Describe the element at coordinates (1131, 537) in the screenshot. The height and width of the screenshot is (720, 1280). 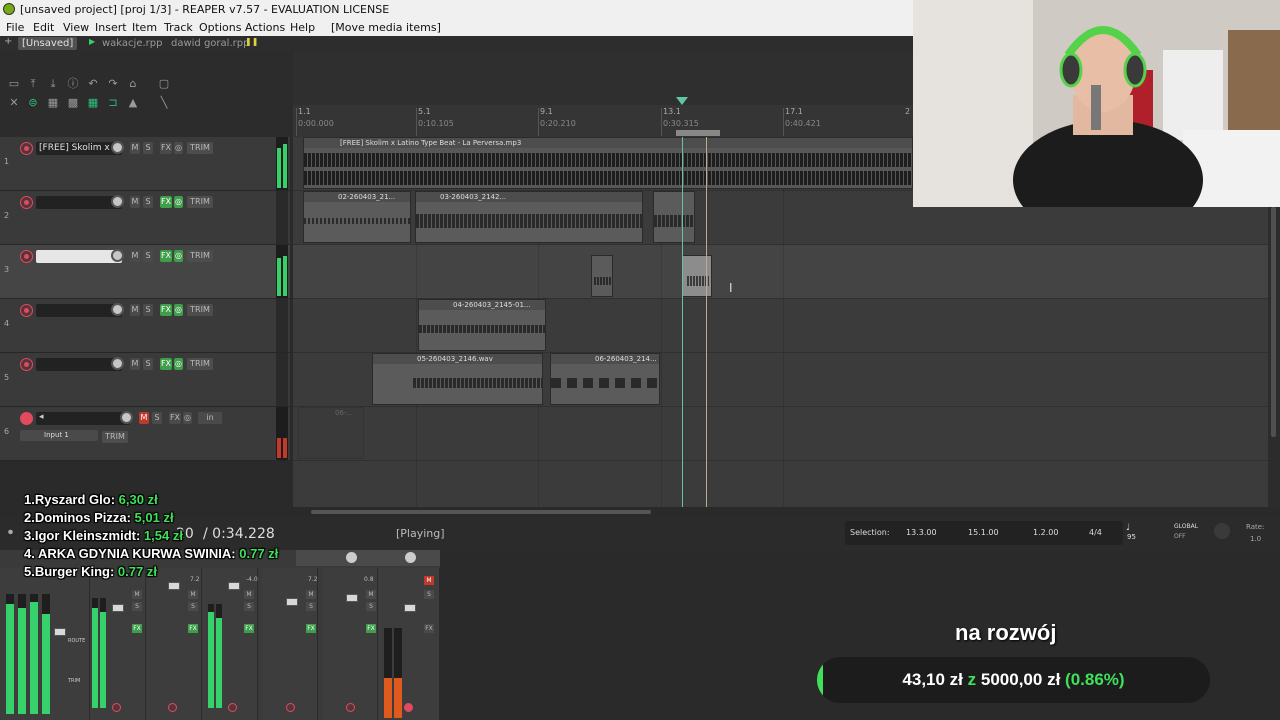
I see `bpm: 95` at that location.